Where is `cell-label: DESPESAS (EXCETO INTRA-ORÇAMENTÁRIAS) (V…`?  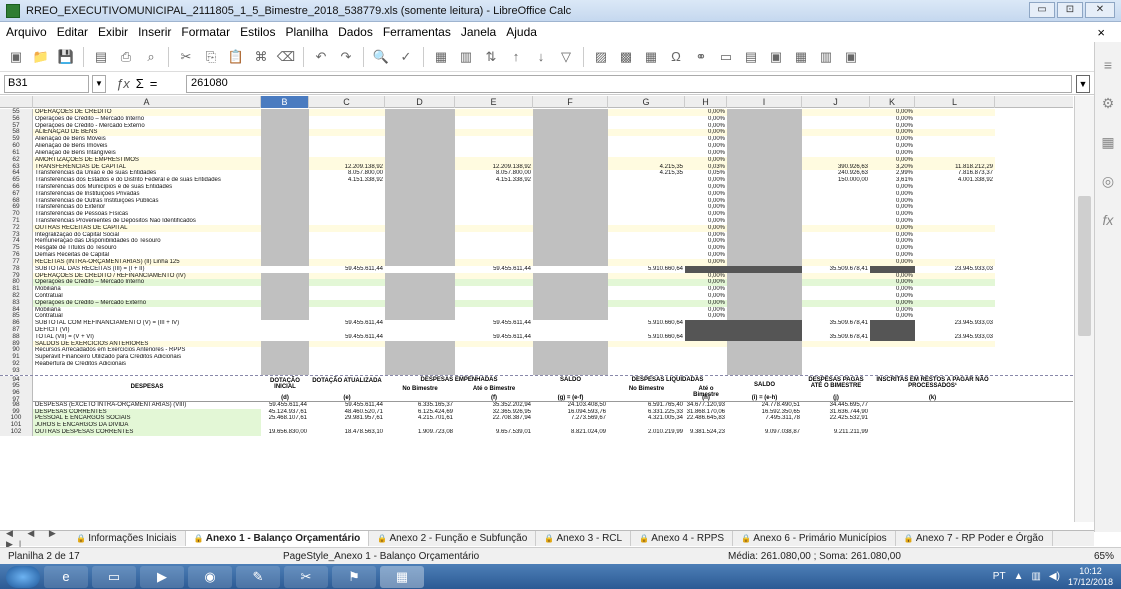
cell-label: DESPESAS (EXCETO INTRA-ORÇAMENTÁRIAS) (V… is located at coordinates (147, 405).